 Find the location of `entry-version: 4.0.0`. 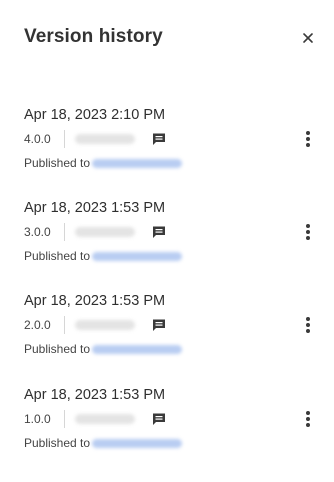

entry-version: 4.0.0 is located at coordinates (37, 139).